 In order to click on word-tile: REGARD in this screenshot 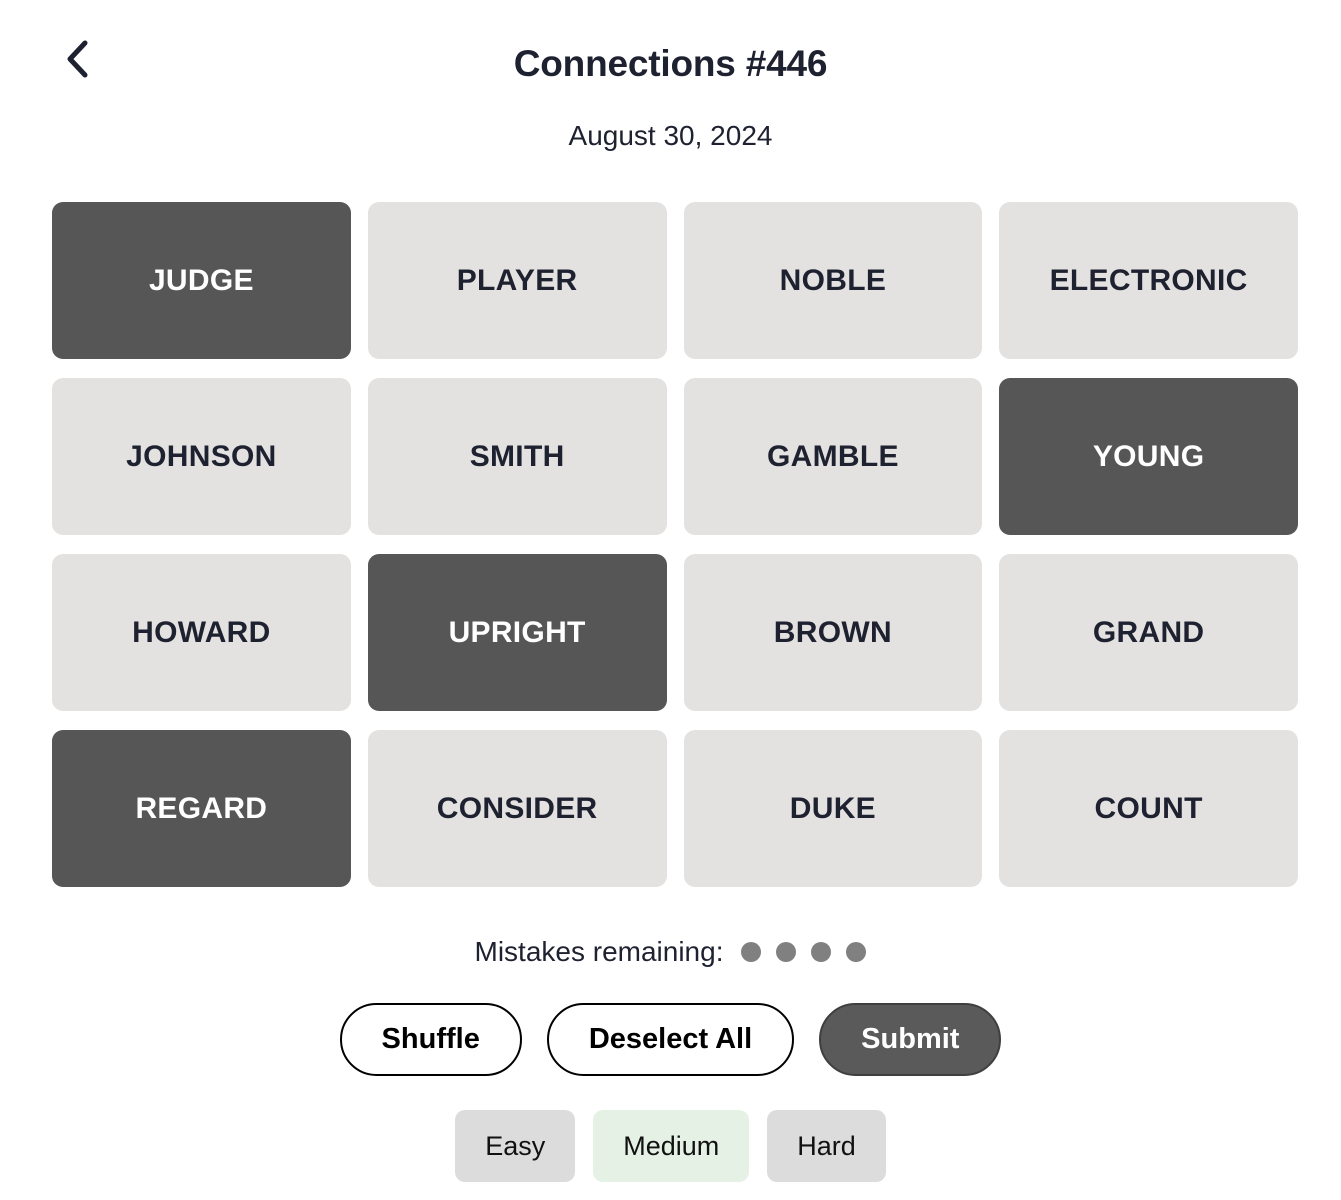, I will do `click(201, 808)`.